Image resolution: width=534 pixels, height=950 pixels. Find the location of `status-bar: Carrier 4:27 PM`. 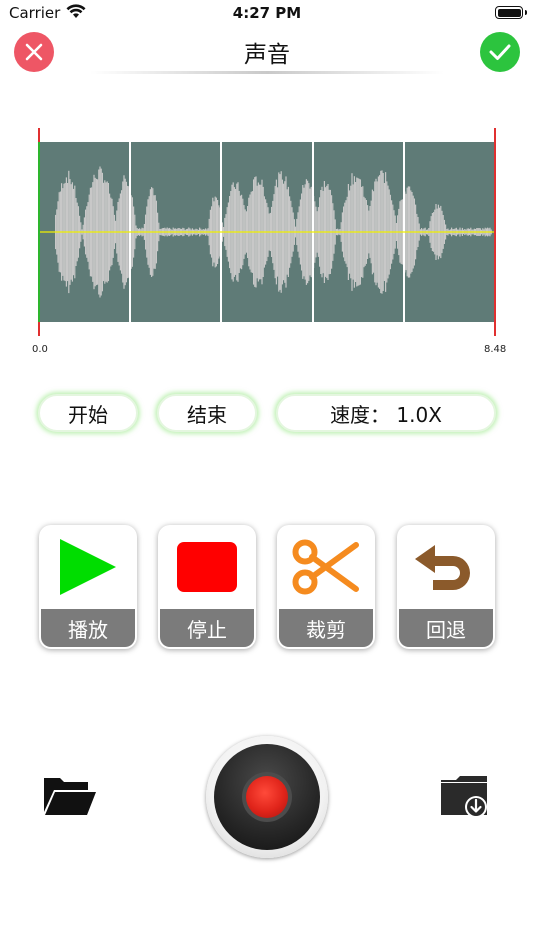

status-bar: Carrier 4:27 PM is located at coordinates (267, 14).